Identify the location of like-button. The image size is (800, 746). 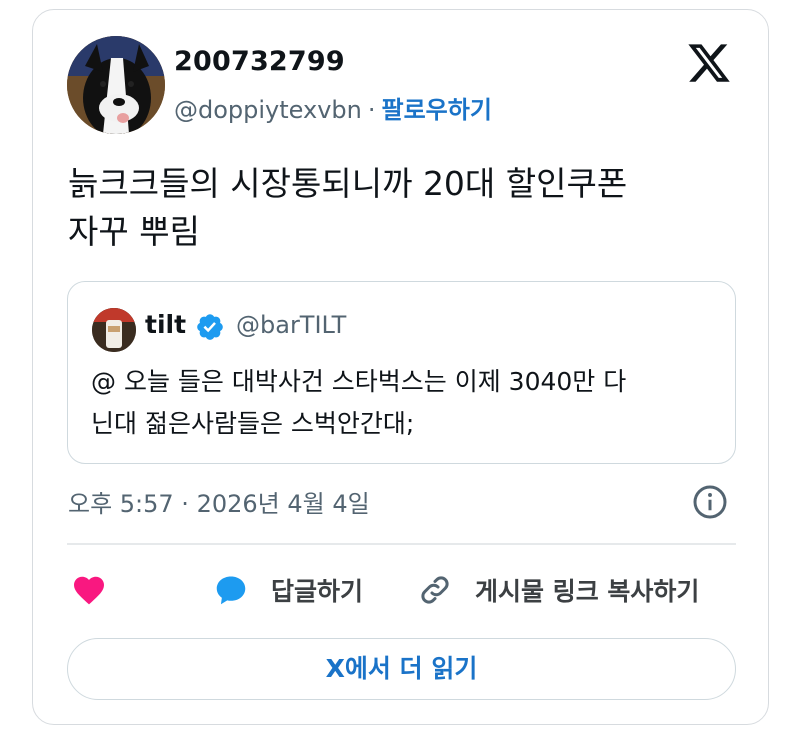
(89, 590).